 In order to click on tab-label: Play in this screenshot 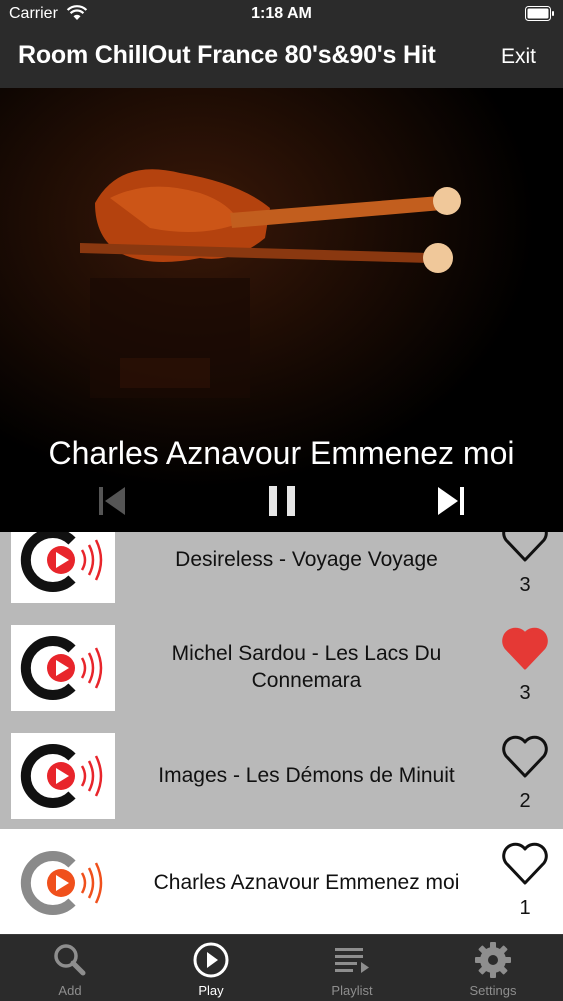, I will do `click(211, 990)`.